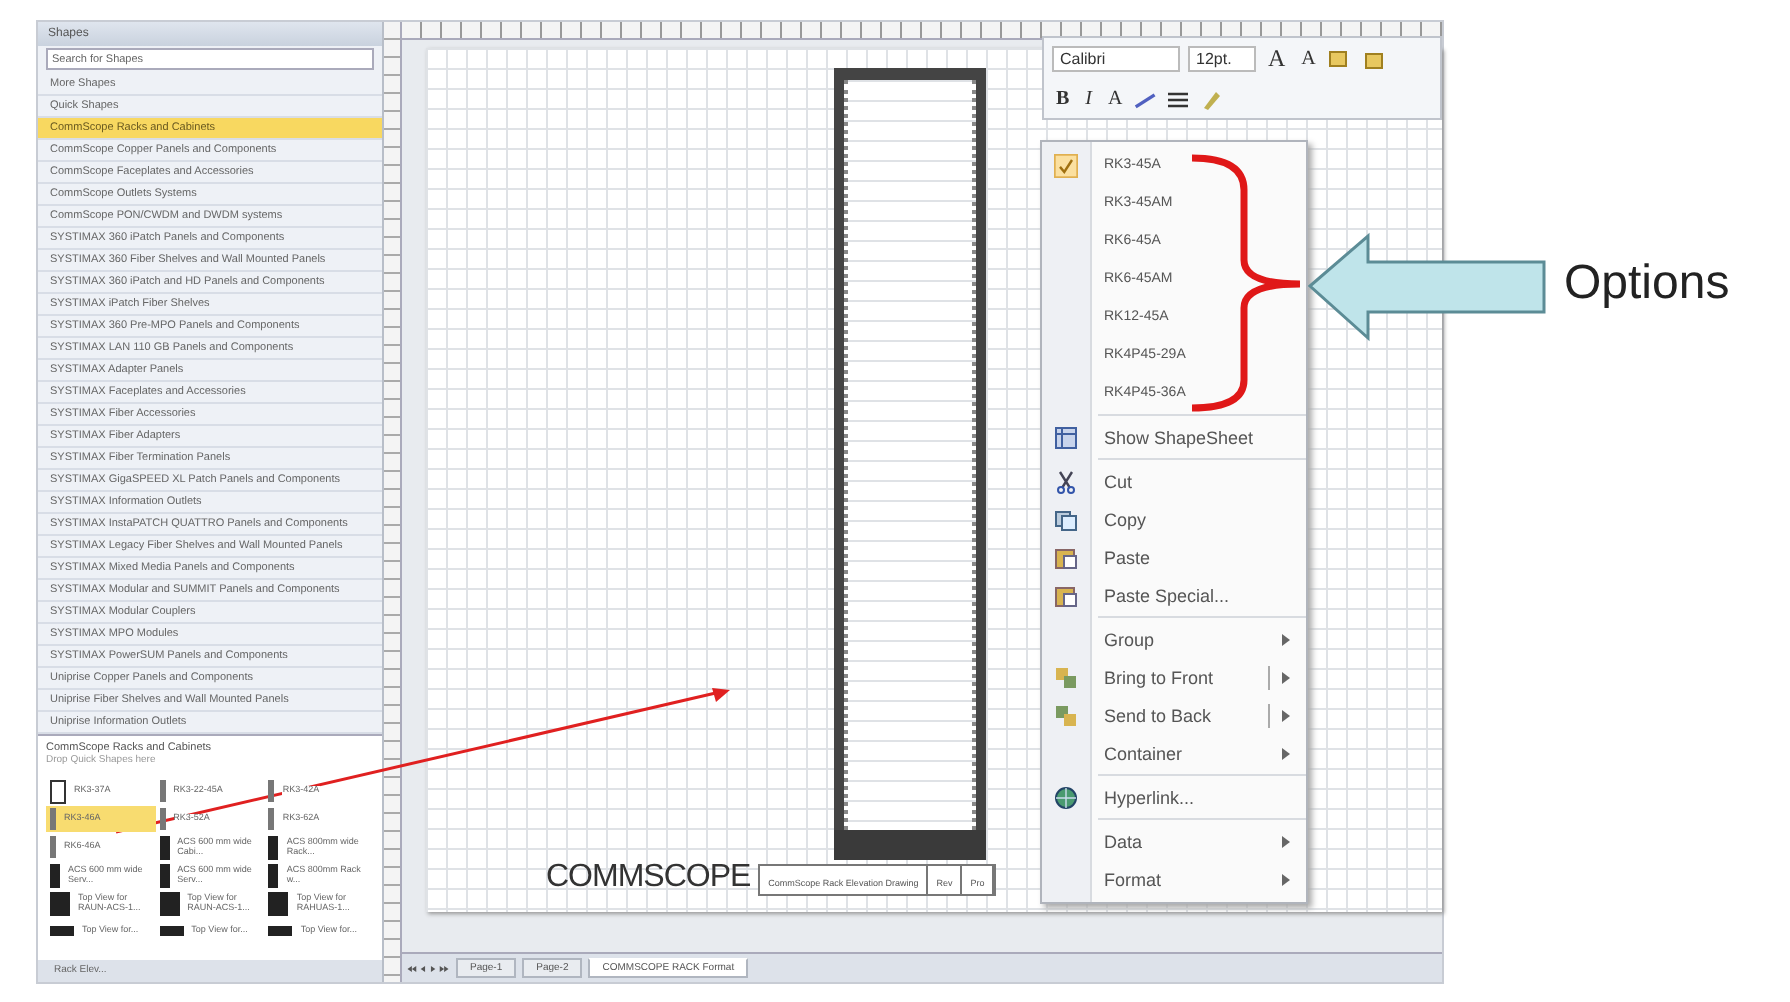 The width and height of the screenshot is (1790, 1002). I want to click on italic-button: I, so click(1089, 99).